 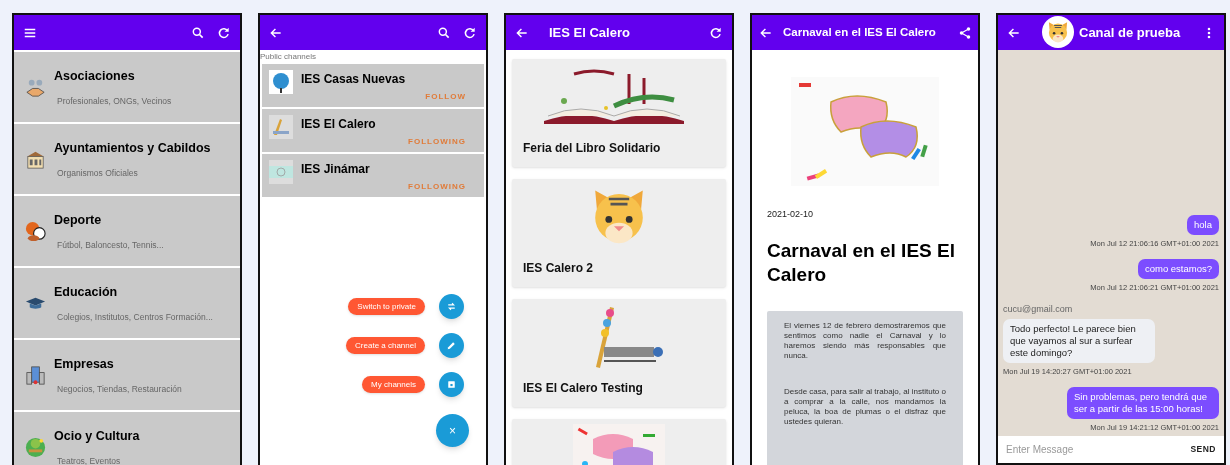 What do you see at coordinates (791, 214) in the screenshot?
I see `article-date: 2021-02-10` at bounding box center [791, 214].